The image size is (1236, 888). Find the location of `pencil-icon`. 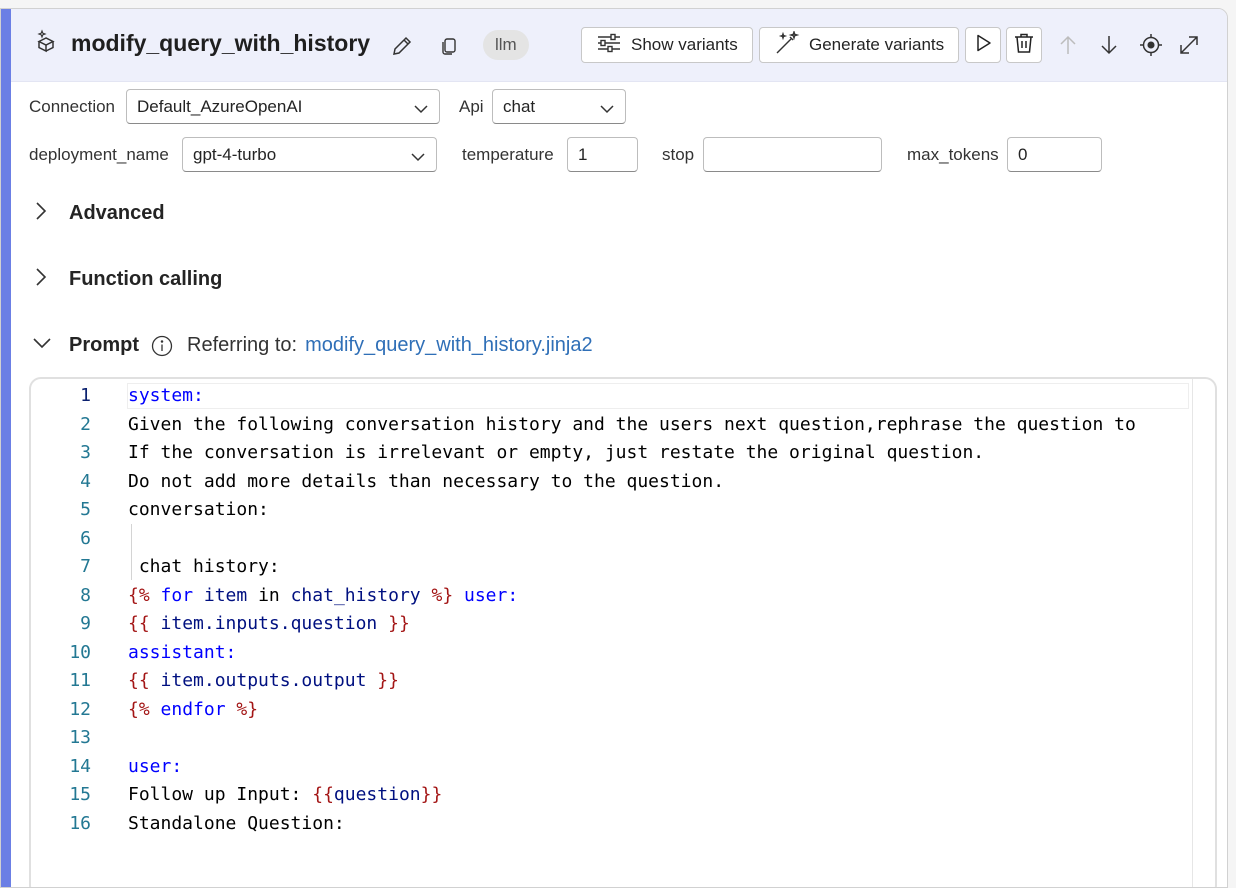

pencil-icon is located at coordinates (402, 46).